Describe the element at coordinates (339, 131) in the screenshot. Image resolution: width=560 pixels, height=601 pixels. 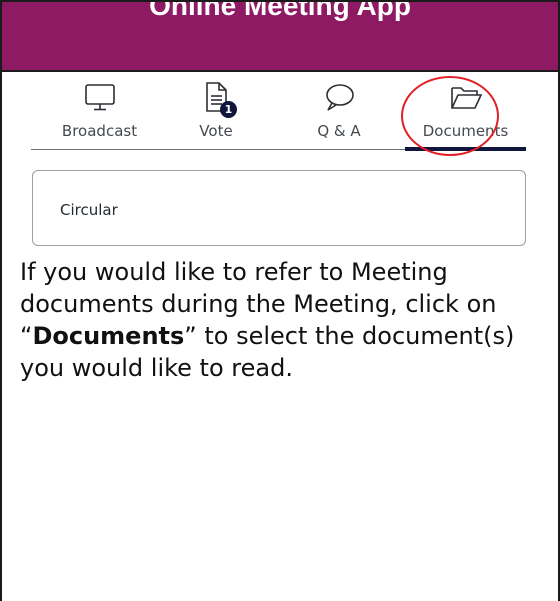
I see `tab-label: Q & A` at that location.